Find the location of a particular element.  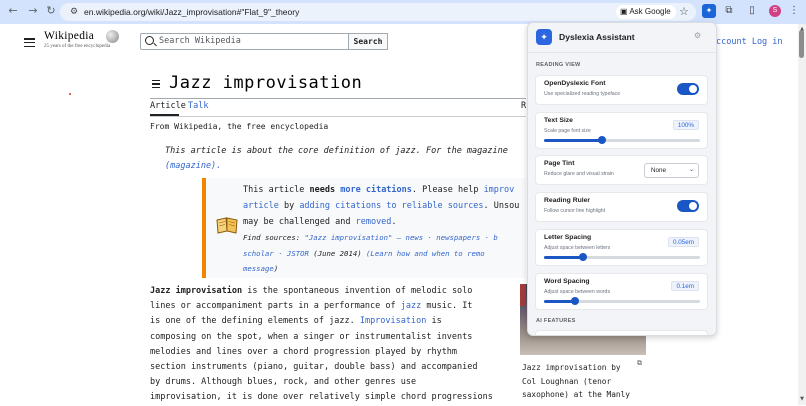

settings-gear-icon: ⚙ is located at coordinates (697, 35).